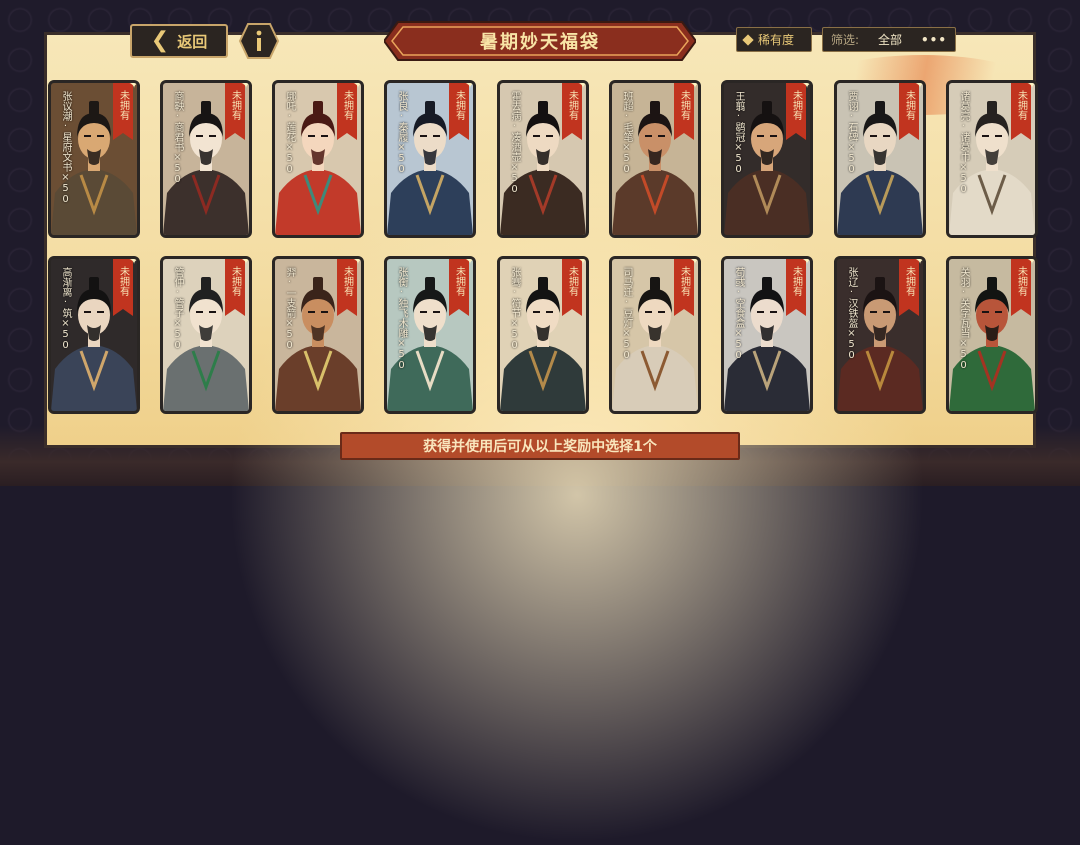  I want to click on reward-card: 张衡·独飞木雕×50 未拥有 ✦, so click(430, 335).